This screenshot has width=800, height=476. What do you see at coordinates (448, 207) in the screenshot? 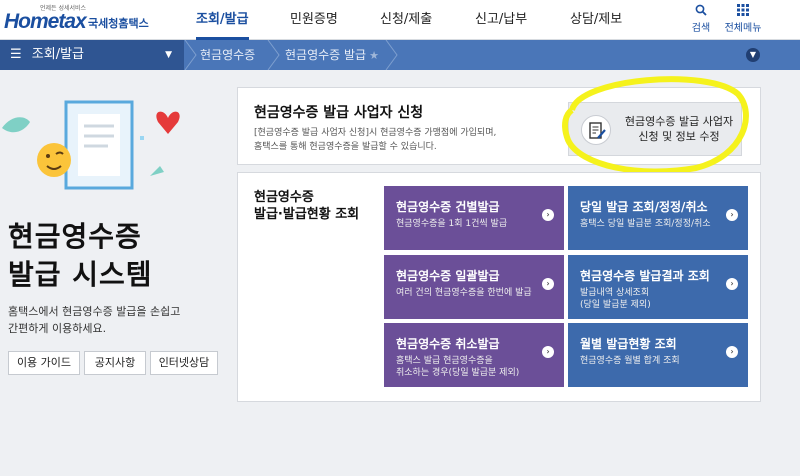
I see `tile-title: 현금영수증 건별발급` at bounding box center [448, 207].